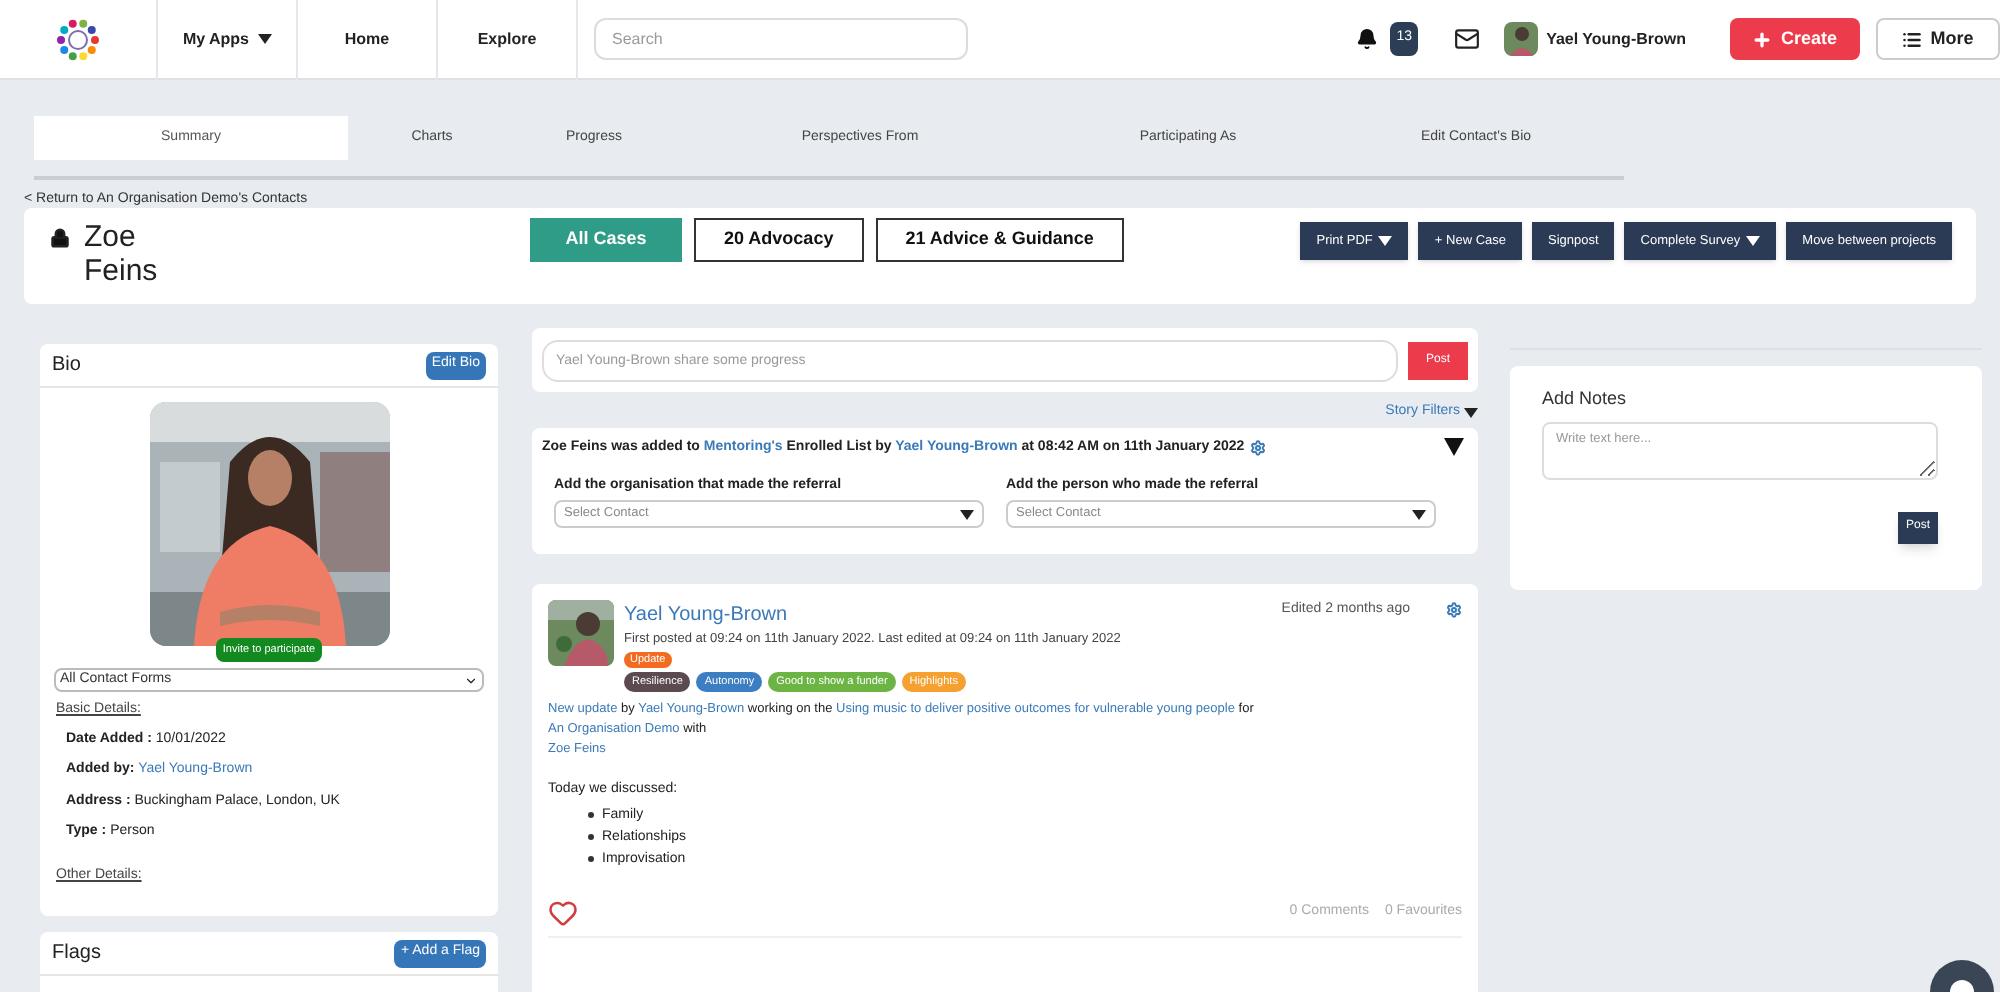 This screenshot has width=2000, height=992. What do you see at coordinates (1938, 39) in the screenshot?
I see `more-button: More` at bounding box center [1938, 39].